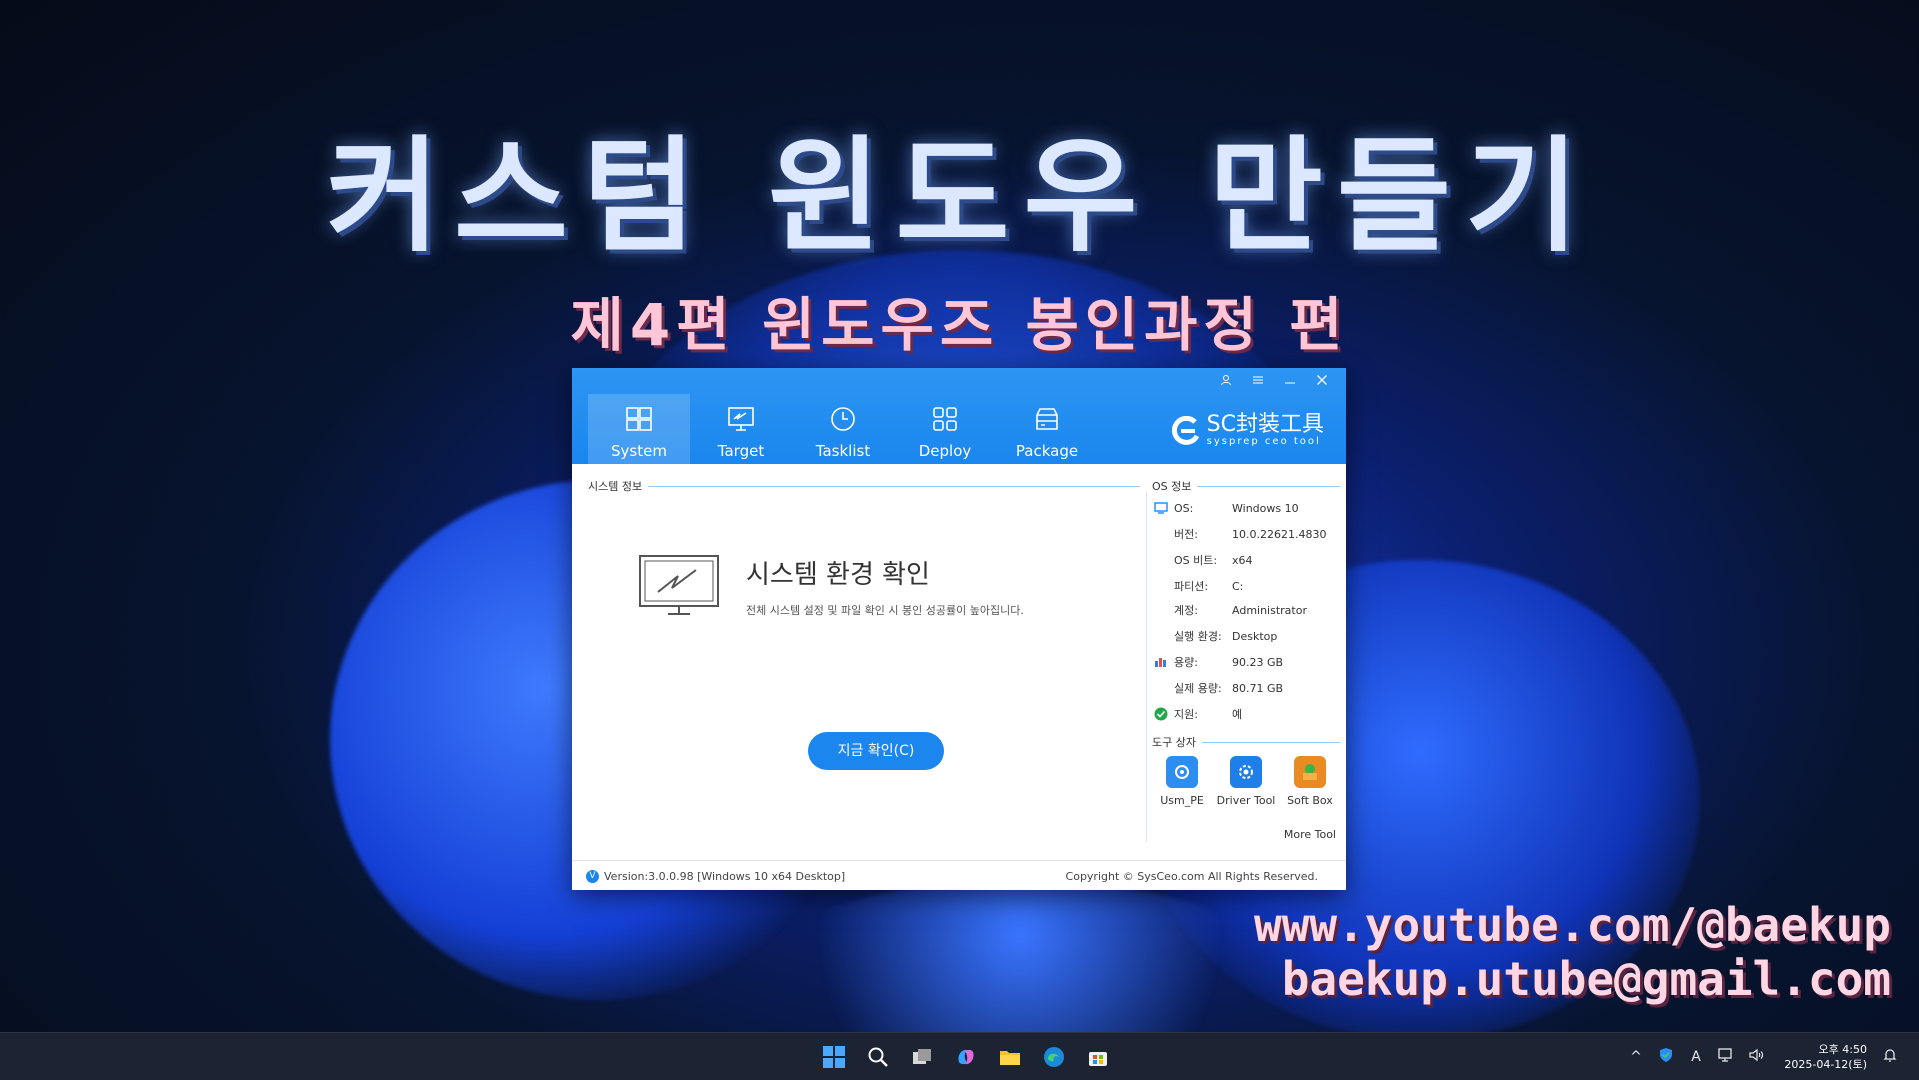 The height and width of the screenshot is (1080, 1919). Describe the element at coordinates (1217, 662) in the screenshot. I see `os-info-row: 용량: 90.23 GB` at that location.